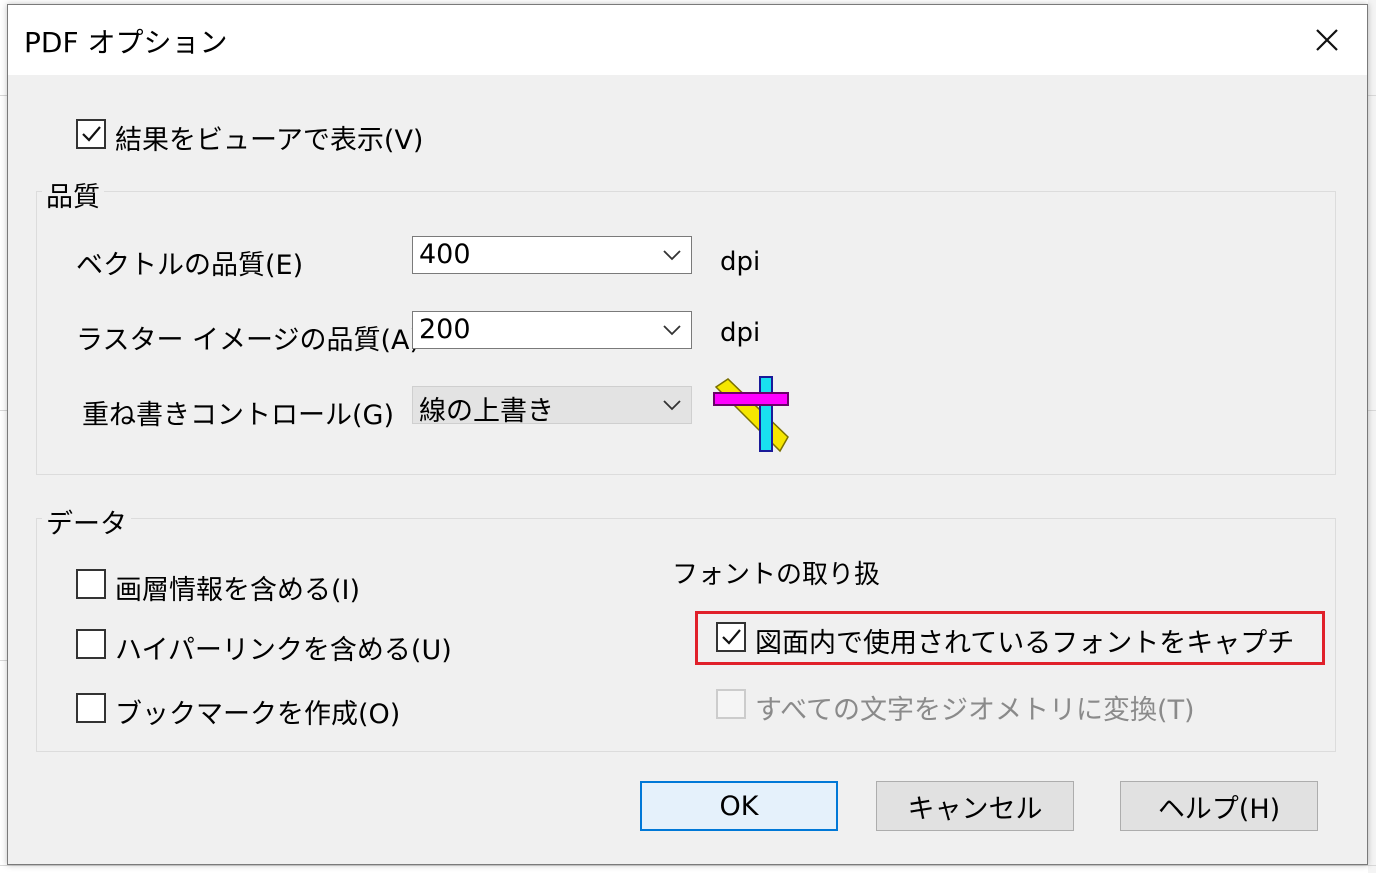 The width and height of the screenshot is (1376, 873). What do you see at coordinates (237, 587) in the screenshot?
I see `include-layers-label: 画層情報を含める(I)` at bounding box center [237, 587].